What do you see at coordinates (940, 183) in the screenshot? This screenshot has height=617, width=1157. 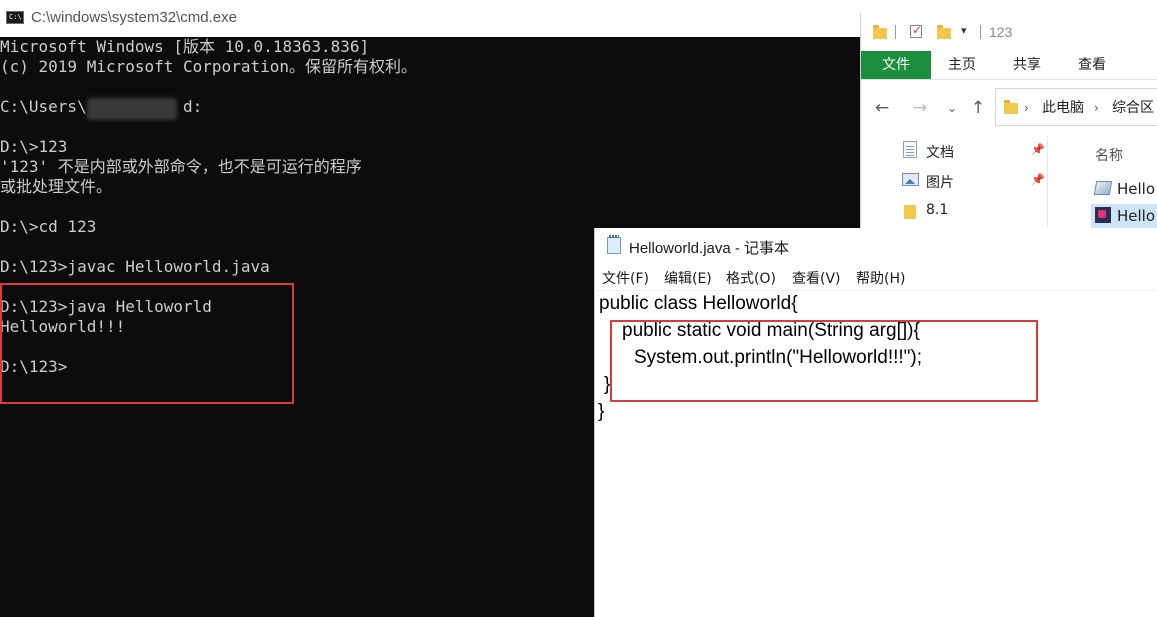 I see `nav-item-label: 图片` at bounding box center [940, 183].